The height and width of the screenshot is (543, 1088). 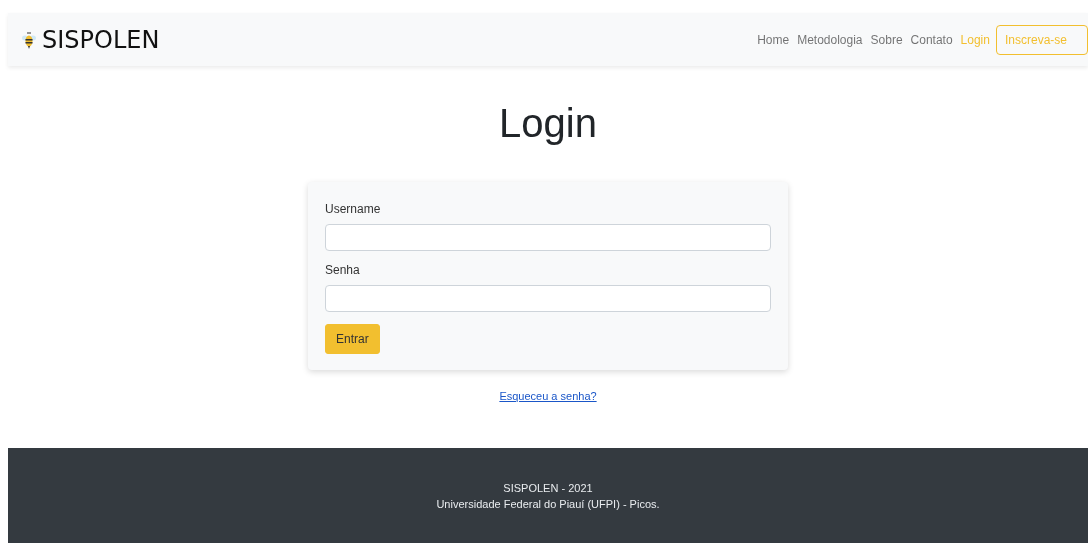 What do you see at coordinates (548, 396) in the screenshot?
I see `forgot-password-link: Esqueceu a senha?` at bounding box center [548, 396].